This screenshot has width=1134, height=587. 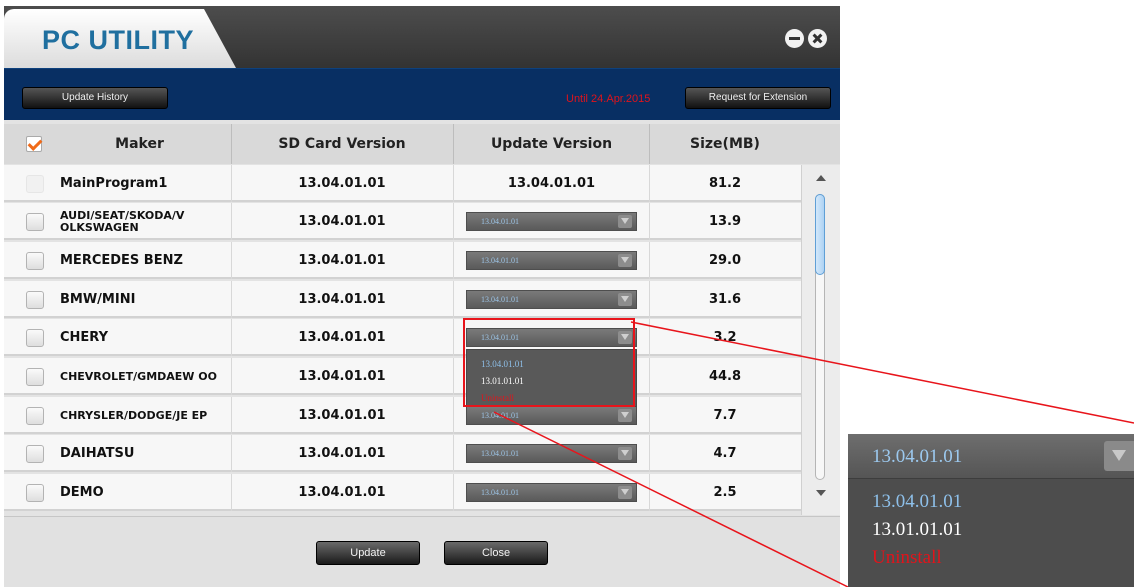 What do you see at coordinates (502, 364) in the screenshot?
I see `dropdown-option: 13.04.01.01` at bounding box center [502, 364].